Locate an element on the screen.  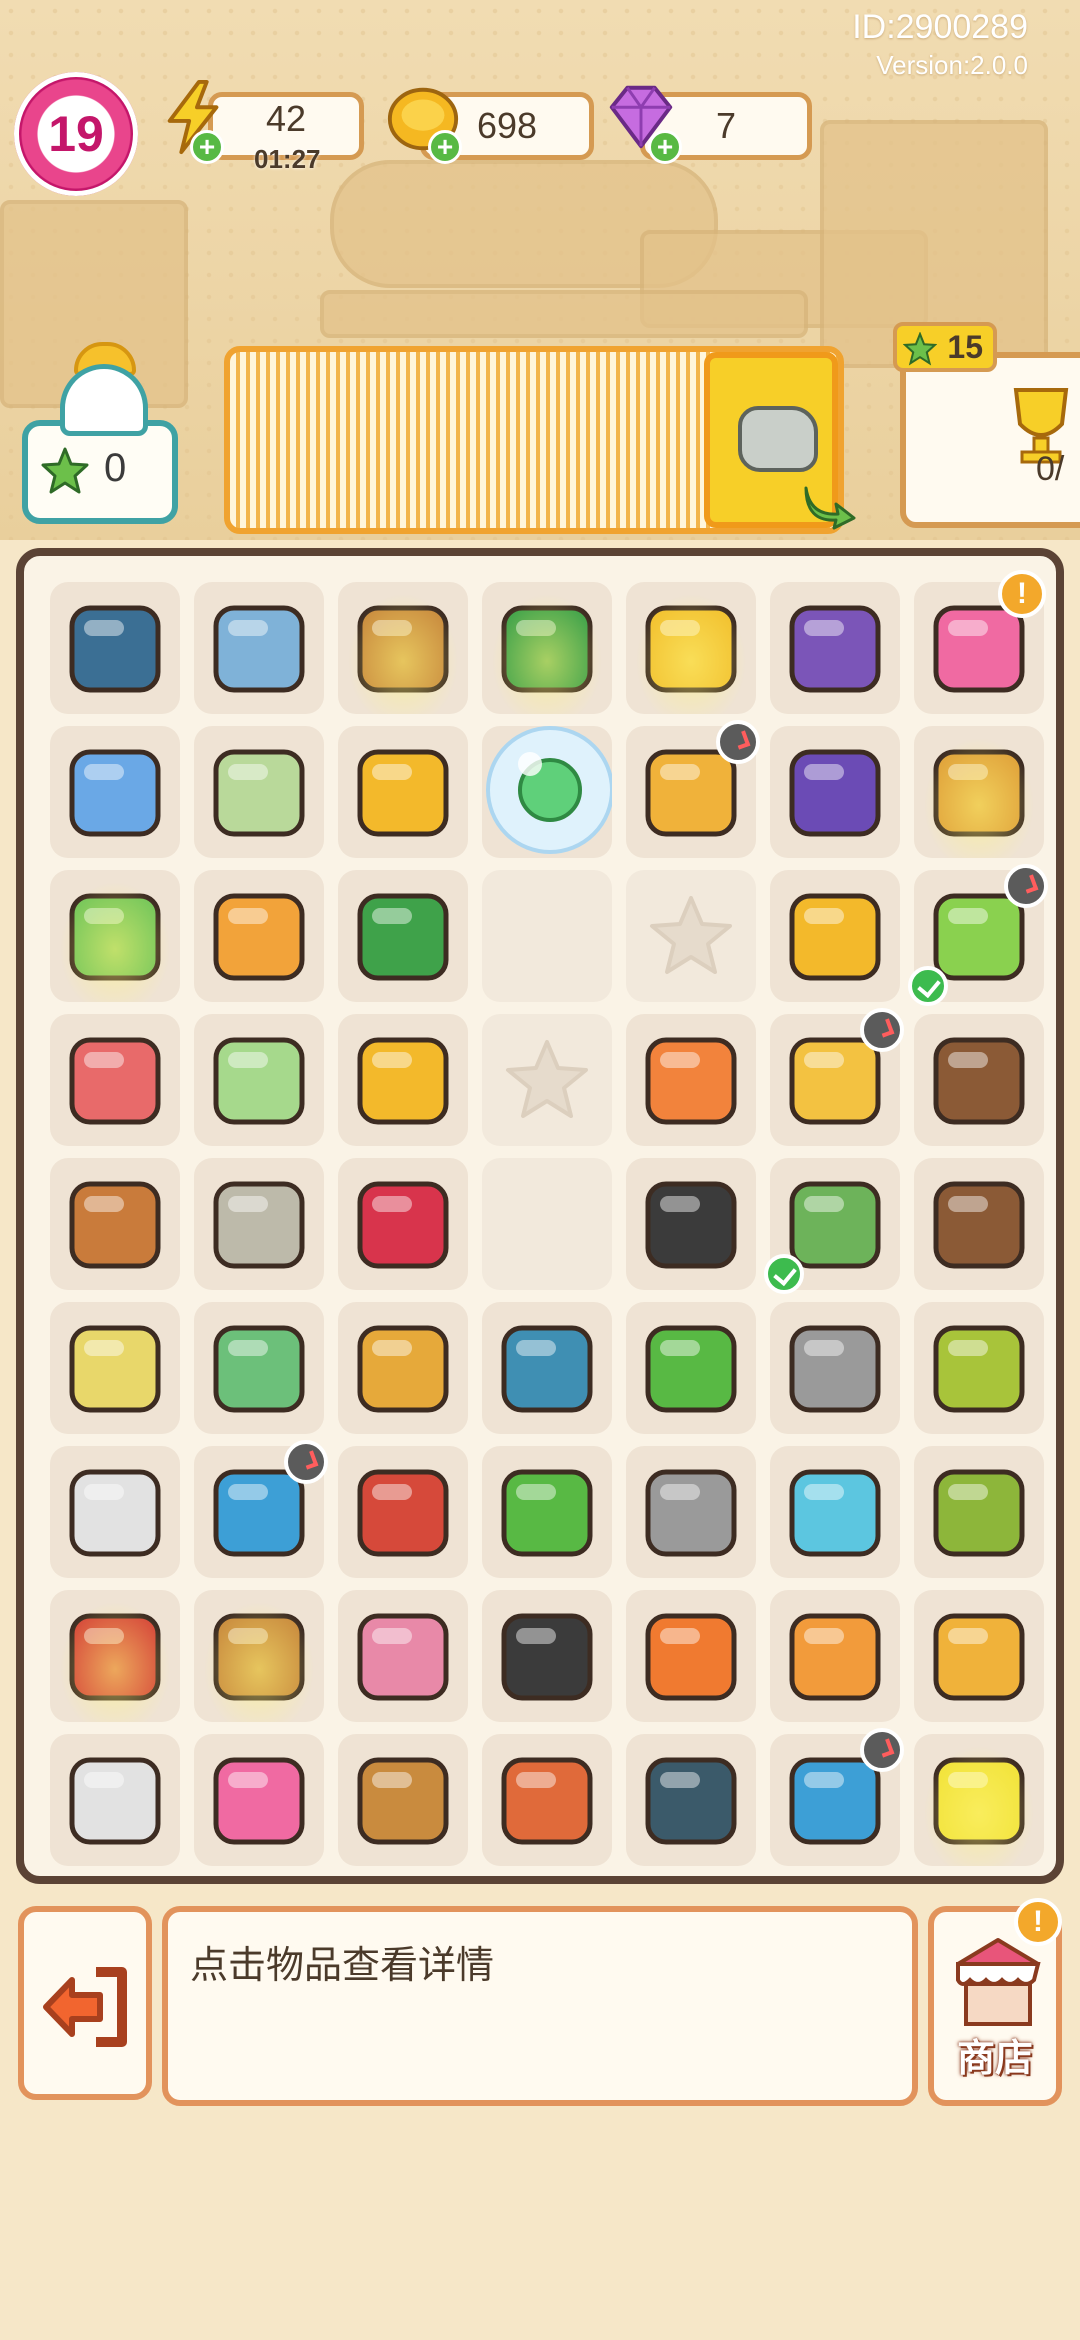
sprout-item-icon is located at coordinates (979, 1225).